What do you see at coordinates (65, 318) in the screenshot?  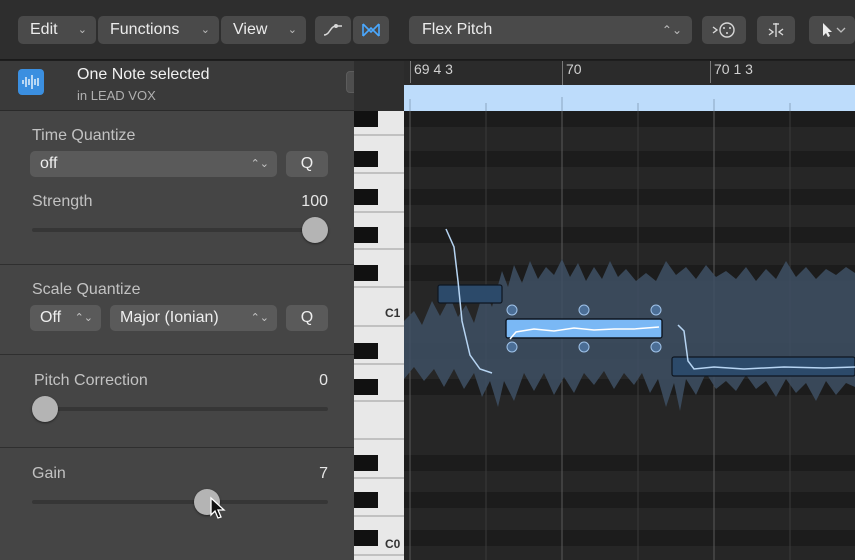 I see `scale-quantize-mode-select: Off ⌃⌄` at bounding box center [65, 318].